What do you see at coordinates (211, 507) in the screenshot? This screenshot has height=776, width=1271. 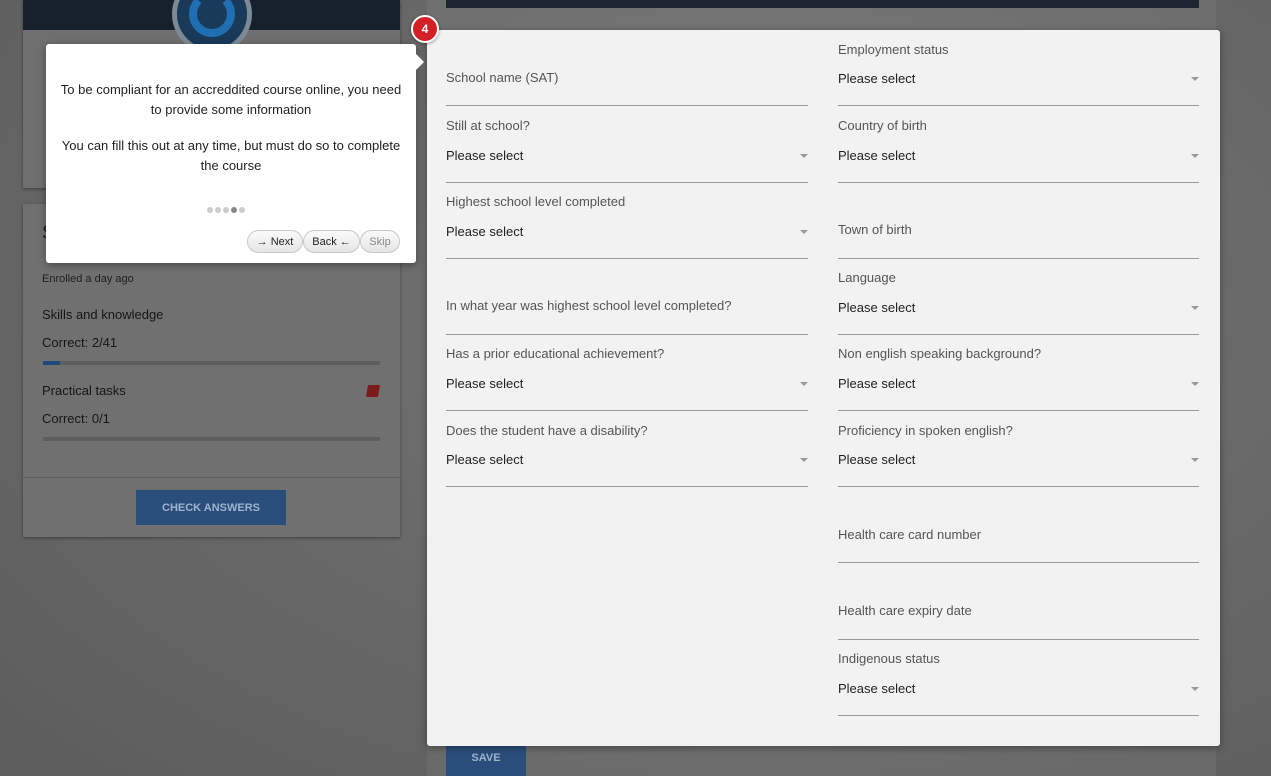 I see `check-answers-button: CHECK ANSWERS` at bounding box center [211, 507].